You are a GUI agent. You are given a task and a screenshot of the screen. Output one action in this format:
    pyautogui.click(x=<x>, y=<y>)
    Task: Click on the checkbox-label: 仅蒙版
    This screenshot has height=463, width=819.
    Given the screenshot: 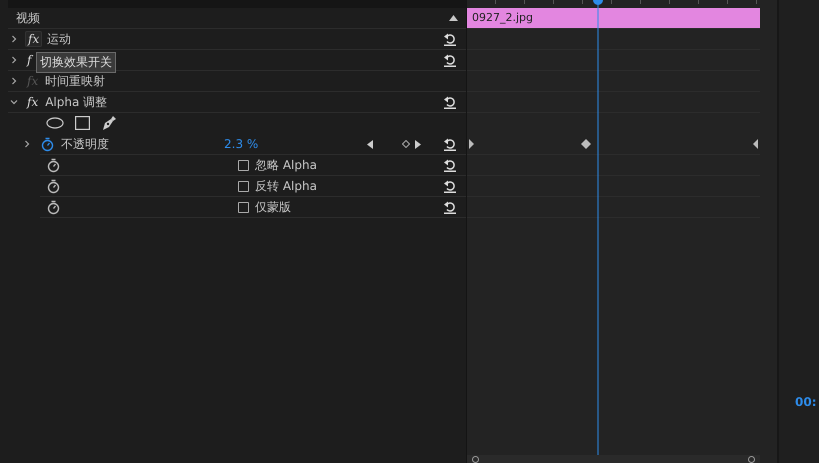 What is the action you would take?
    pyautogui.click(x=273, y=207)
    